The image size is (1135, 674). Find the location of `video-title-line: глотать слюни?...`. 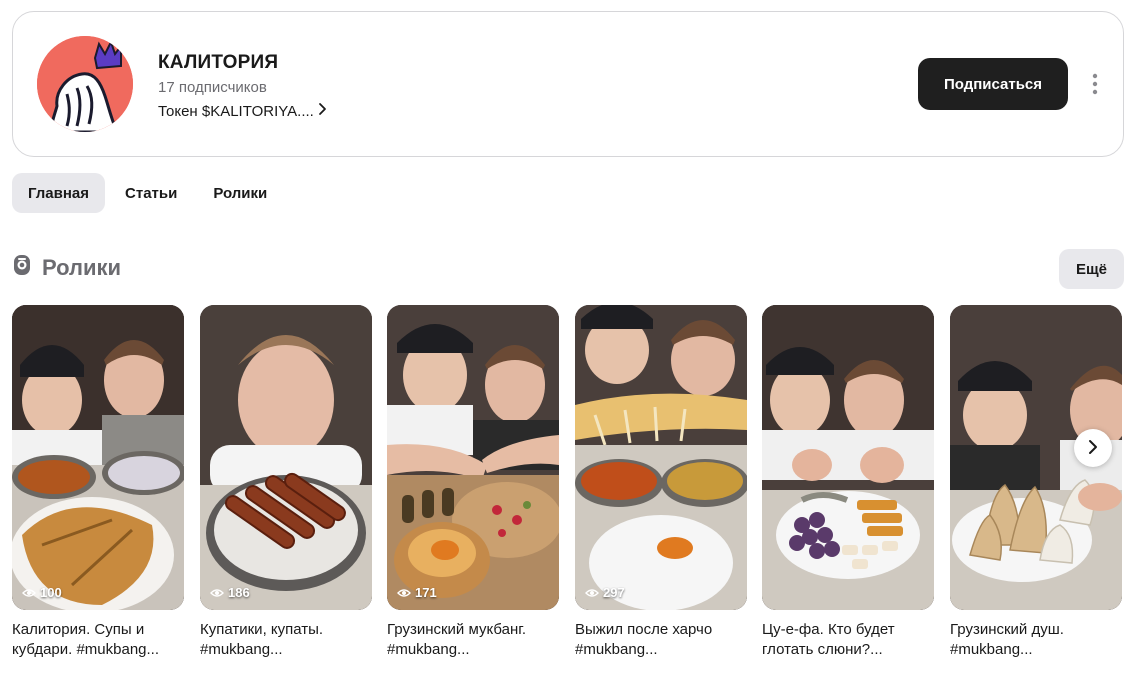

video-title-line: глотать слюни?... is located at coordinates (822, 649).